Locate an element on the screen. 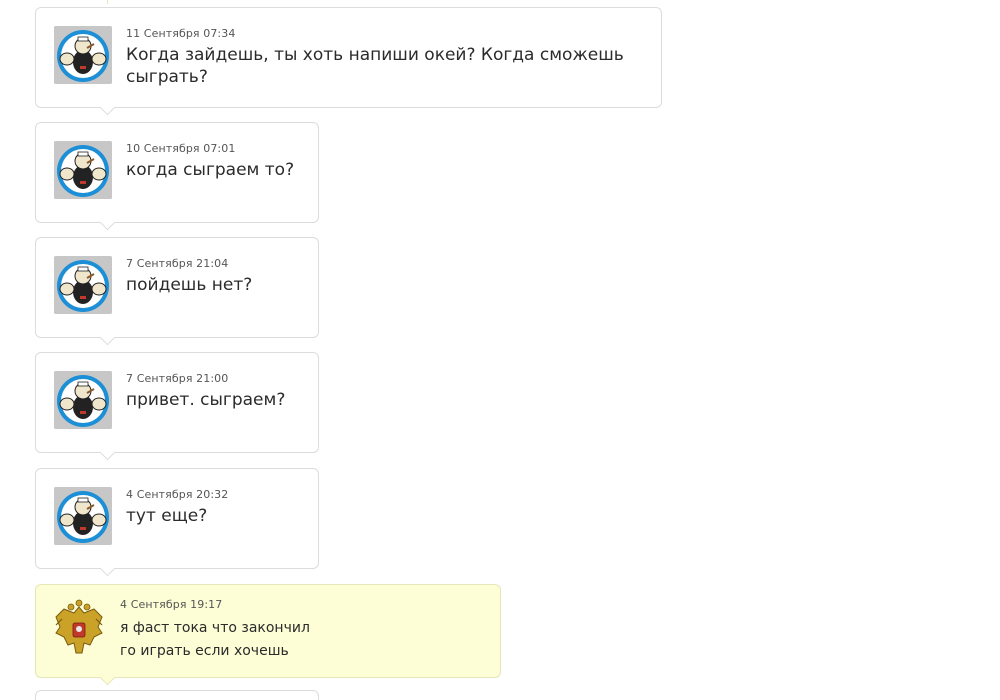  message-timestamp: 10 Сентября 07:01 is located at coordinates (181, 148).